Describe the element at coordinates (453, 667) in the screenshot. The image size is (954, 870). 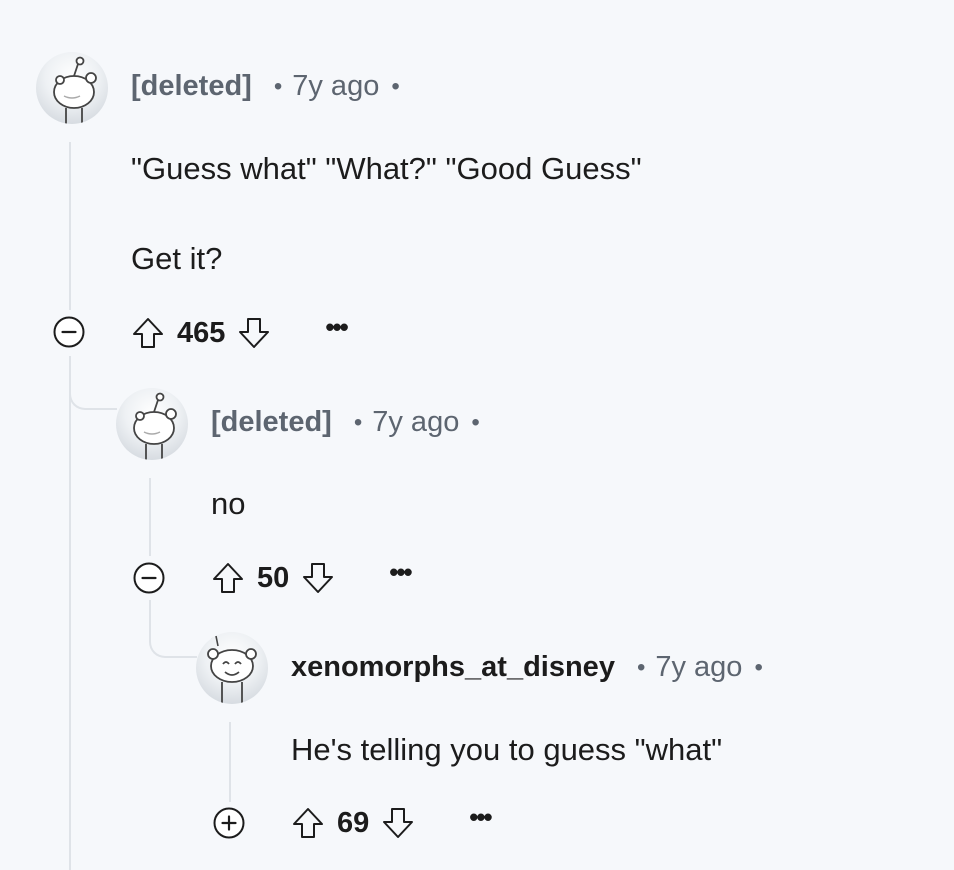
I see `comment-author: xenomorphs_at_disney` at that location.